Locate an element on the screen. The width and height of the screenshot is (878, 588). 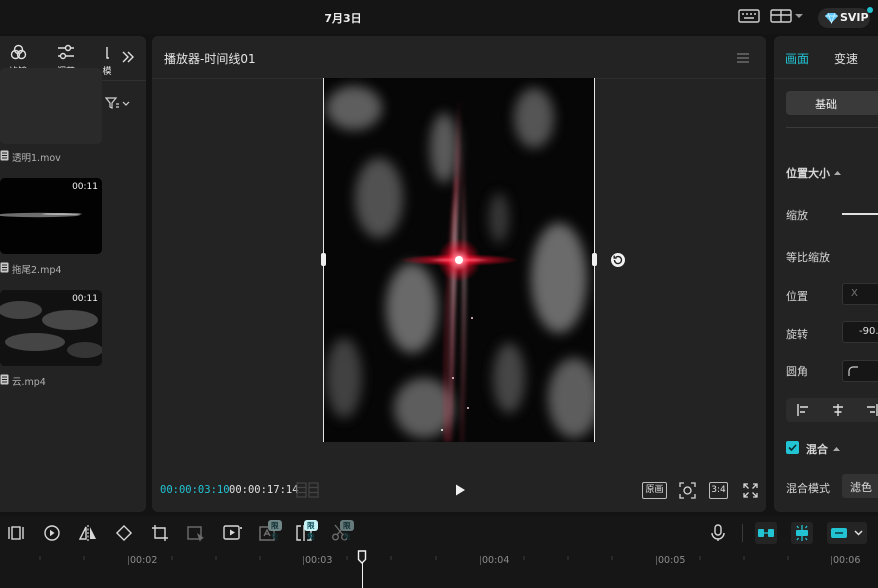
resize-handle-right is located at coordinates (594, 259).